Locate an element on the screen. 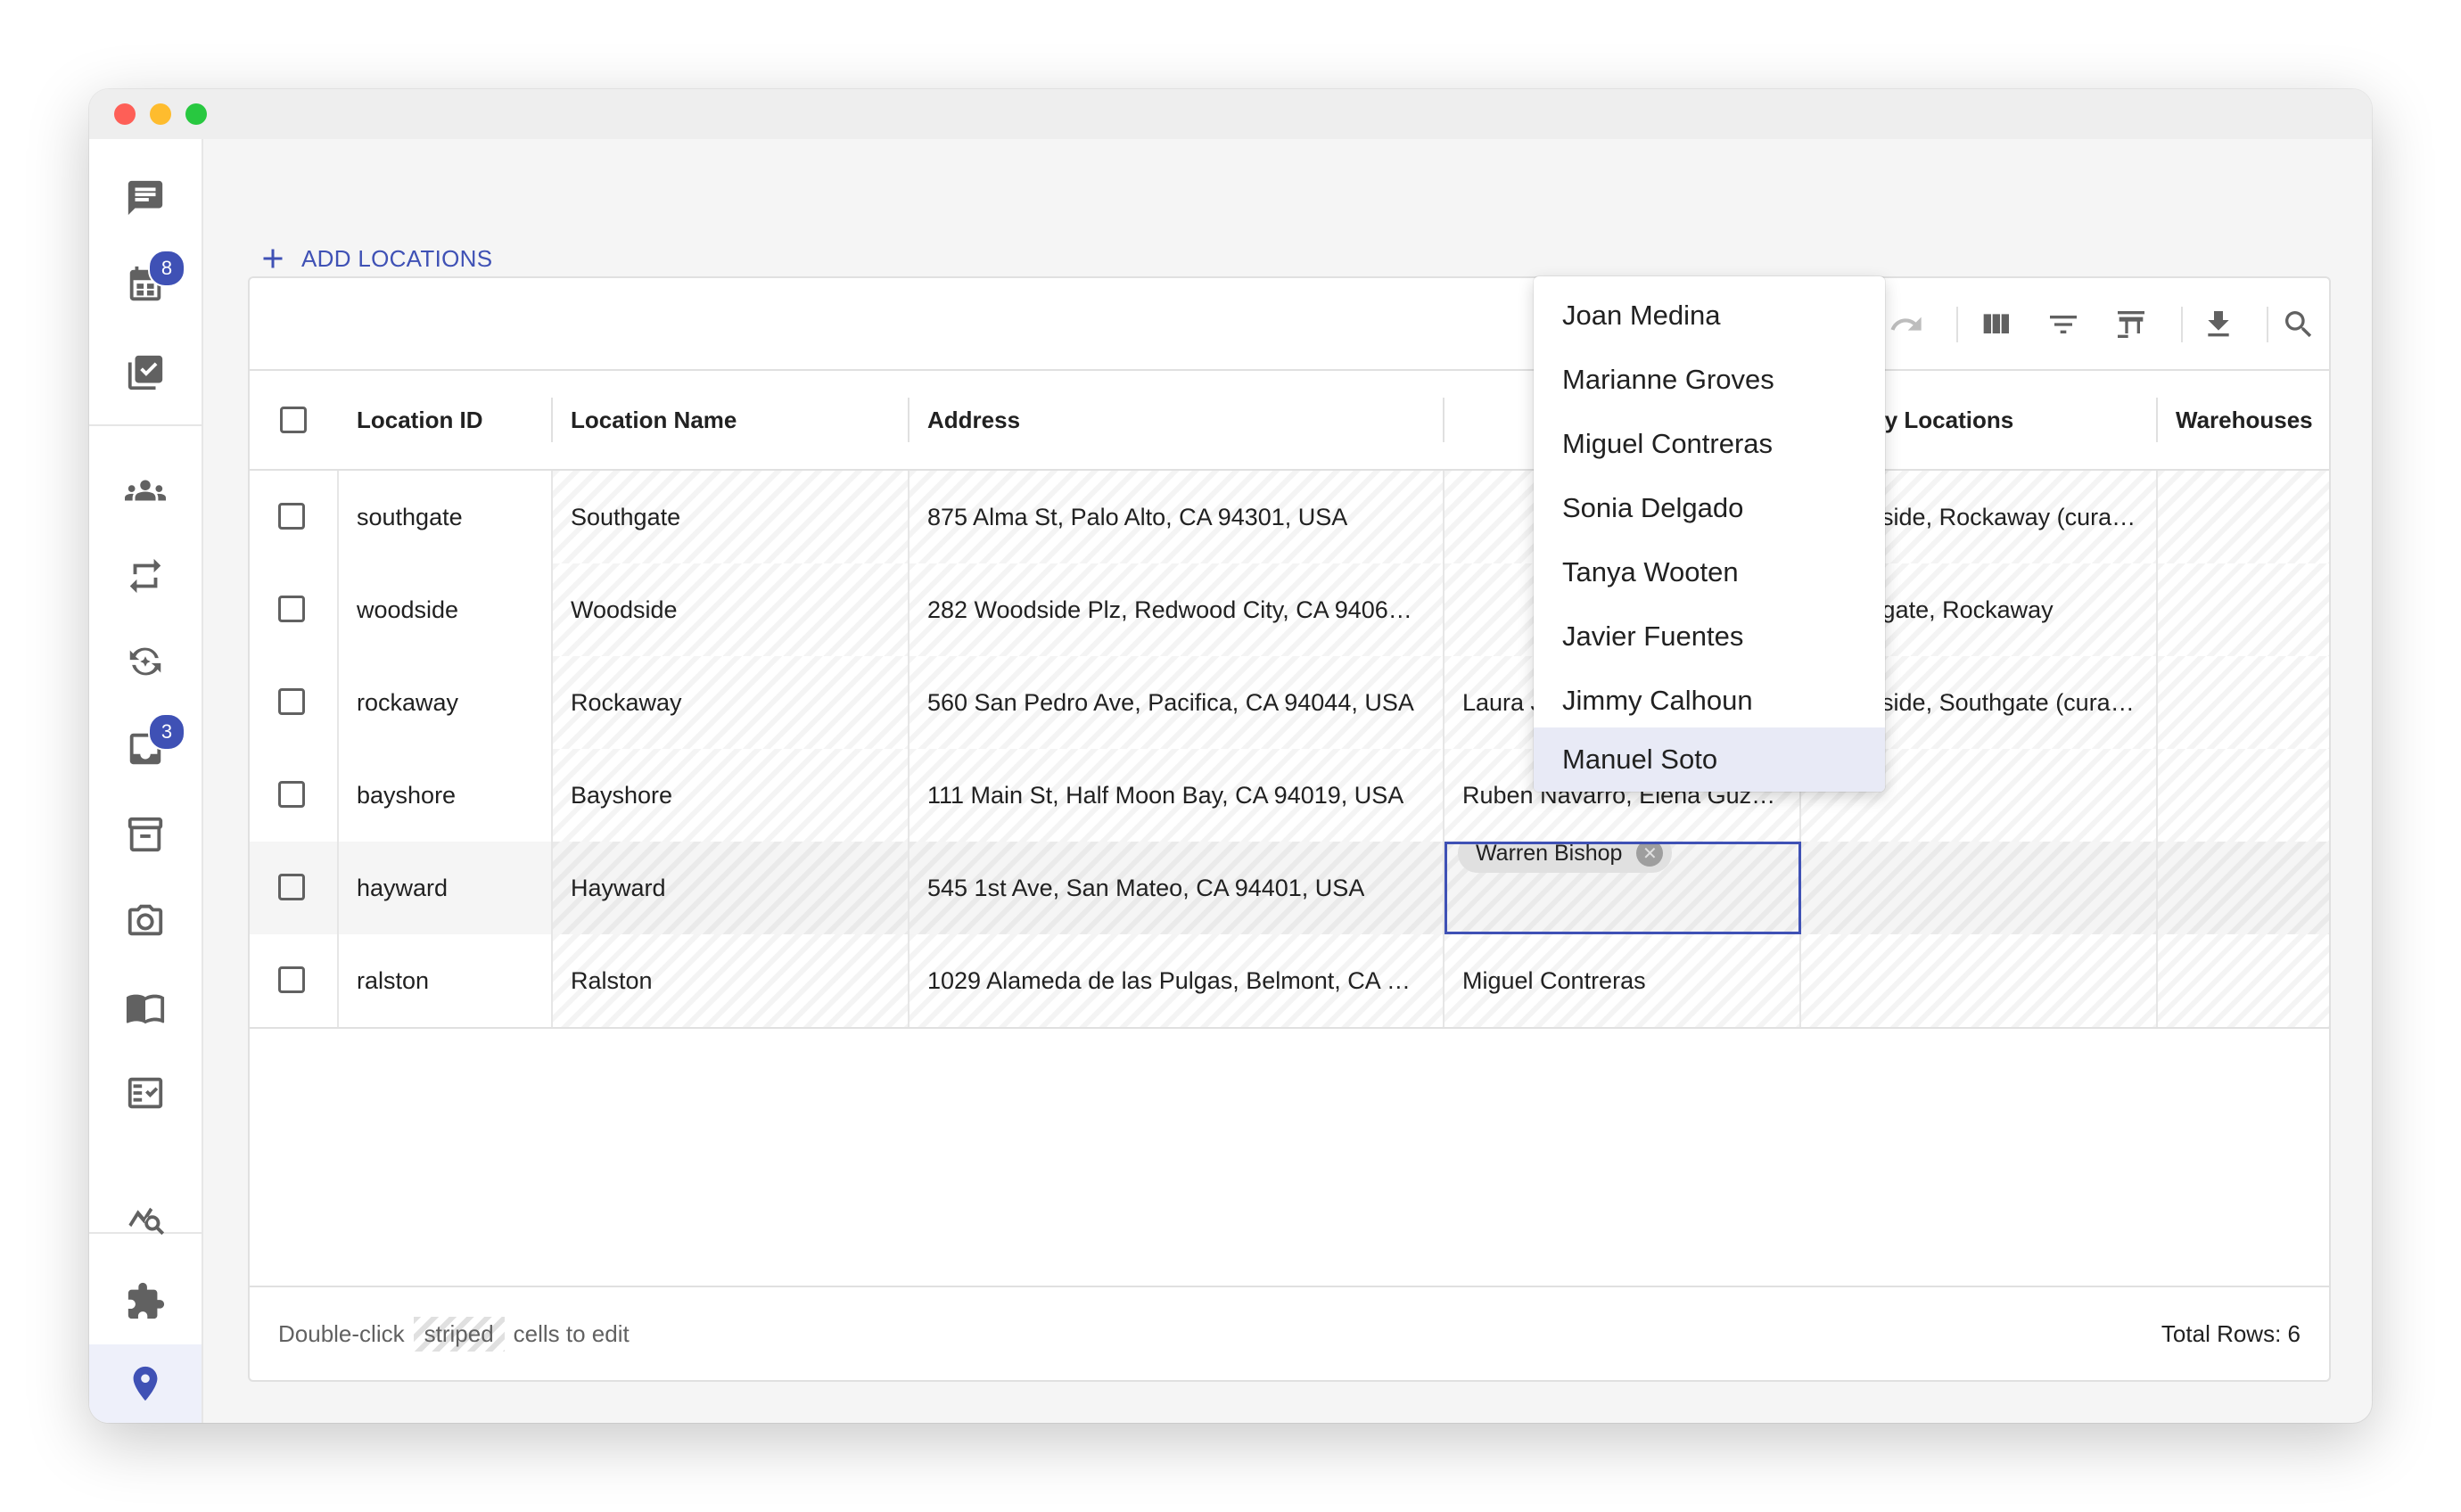 Image resolution: width=2461 pixels, height=1512 pixels. download-icon is located at coordinates (2218, 324).